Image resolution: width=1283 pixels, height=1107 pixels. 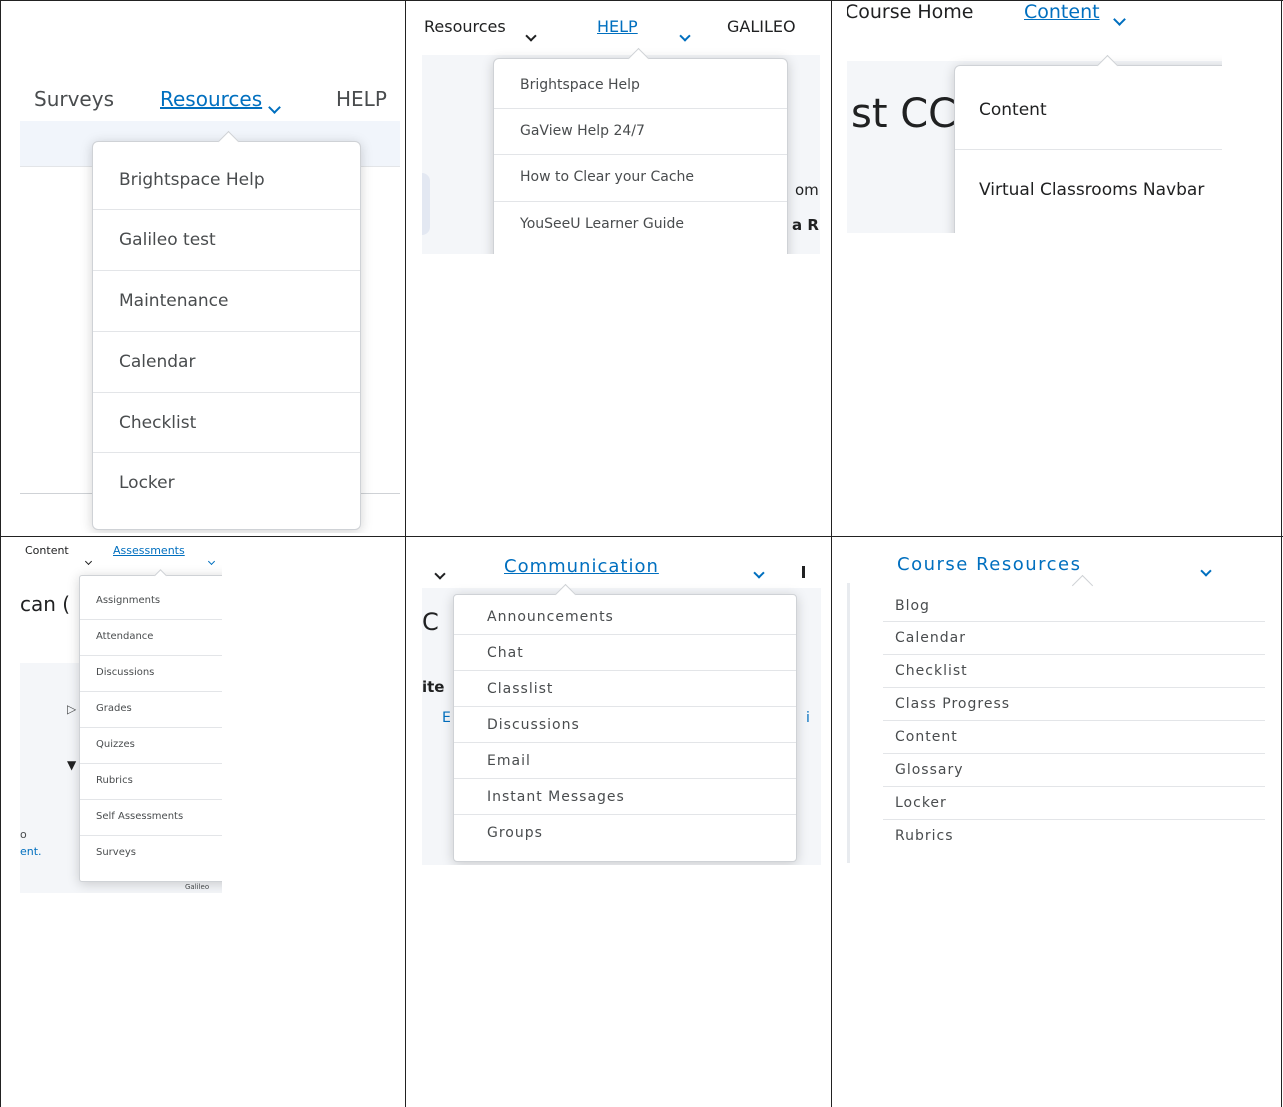 What do you see at coordinates (74, 99) in the screenshot?
I see `nav-surveys: Surveys` at bounding box center [74, 99].